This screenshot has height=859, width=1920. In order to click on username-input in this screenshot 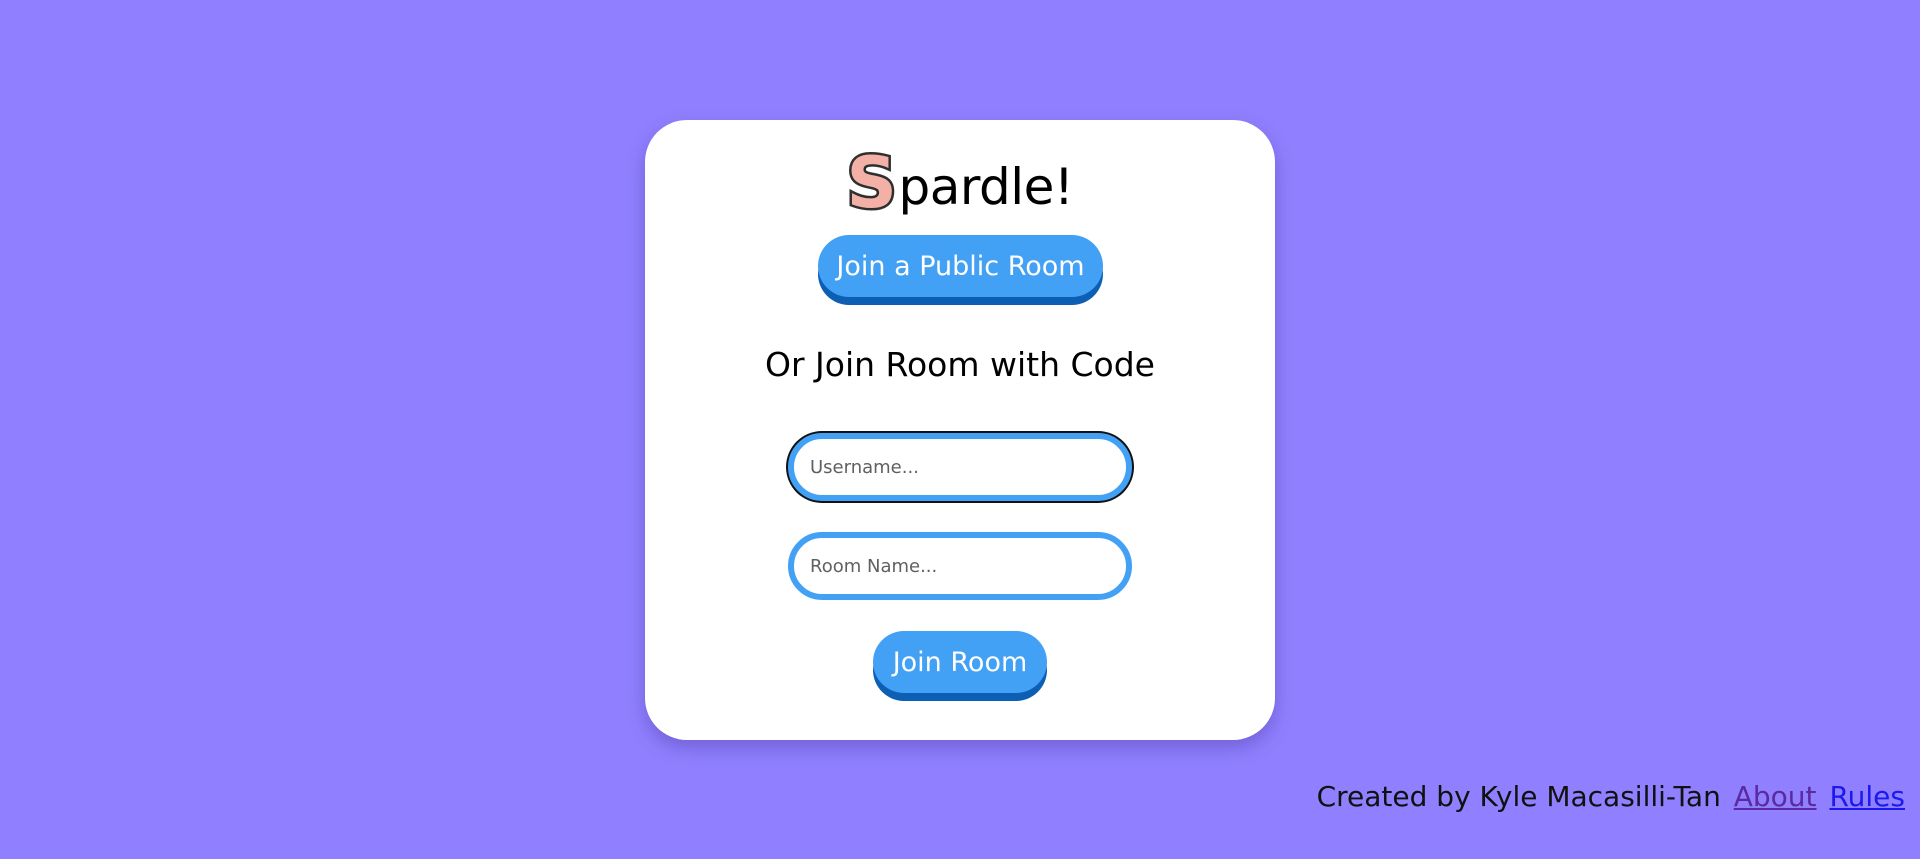, I will do `click(960, 467)`.